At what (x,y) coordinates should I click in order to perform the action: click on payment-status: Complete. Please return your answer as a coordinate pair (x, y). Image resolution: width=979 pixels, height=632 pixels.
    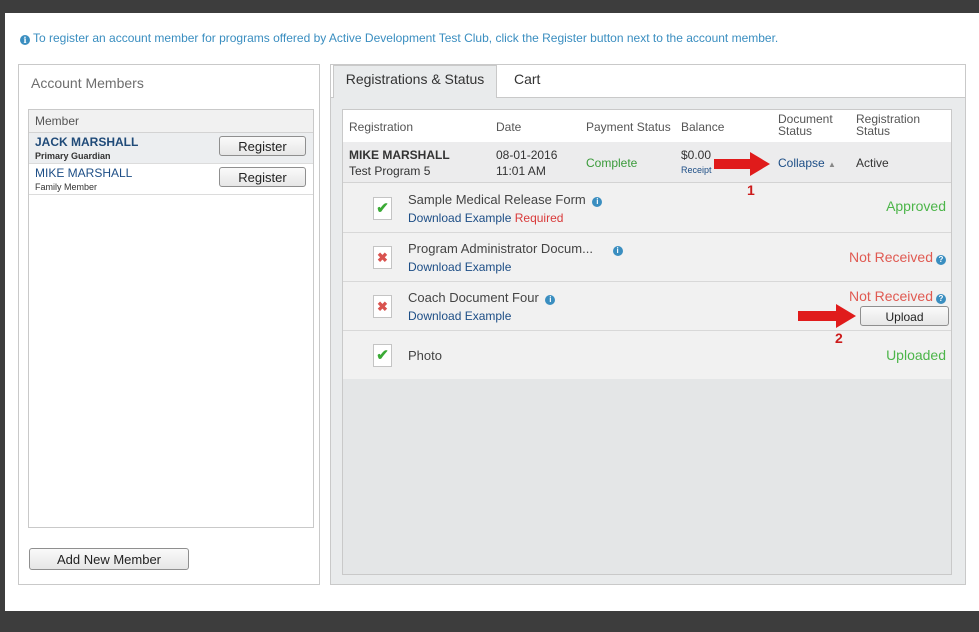
    Looking at the image, I should click on (612, 163).